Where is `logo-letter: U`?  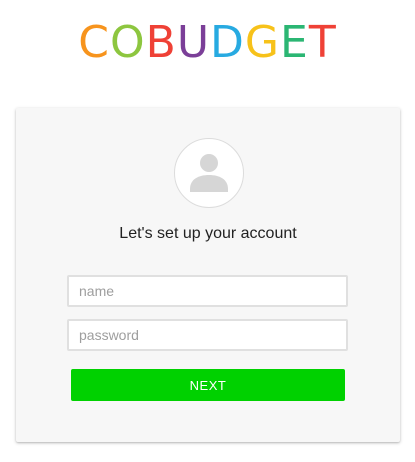 logo-letter: U is located at coordinates (193, 42).